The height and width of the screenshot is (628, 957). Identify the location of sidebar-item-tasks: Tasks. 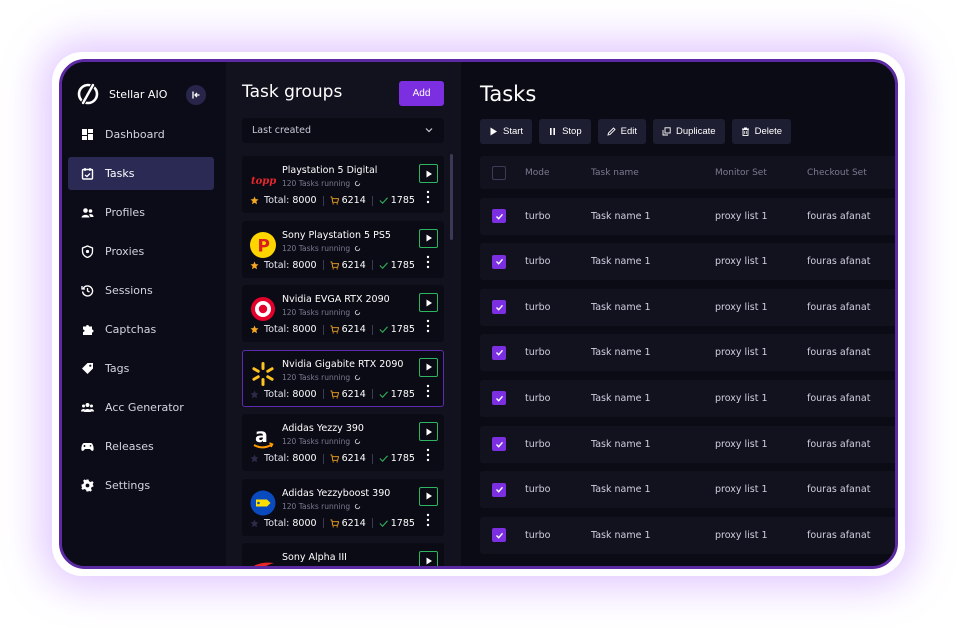
(141, 173).